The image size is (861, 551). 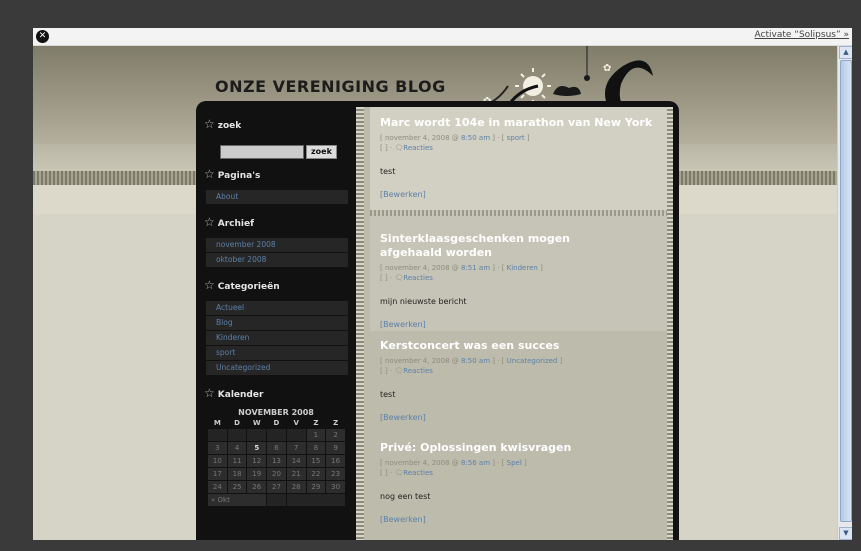 I want to click on site-title: ONZE VERENIGING BLOG, so click(x=330, y=86).